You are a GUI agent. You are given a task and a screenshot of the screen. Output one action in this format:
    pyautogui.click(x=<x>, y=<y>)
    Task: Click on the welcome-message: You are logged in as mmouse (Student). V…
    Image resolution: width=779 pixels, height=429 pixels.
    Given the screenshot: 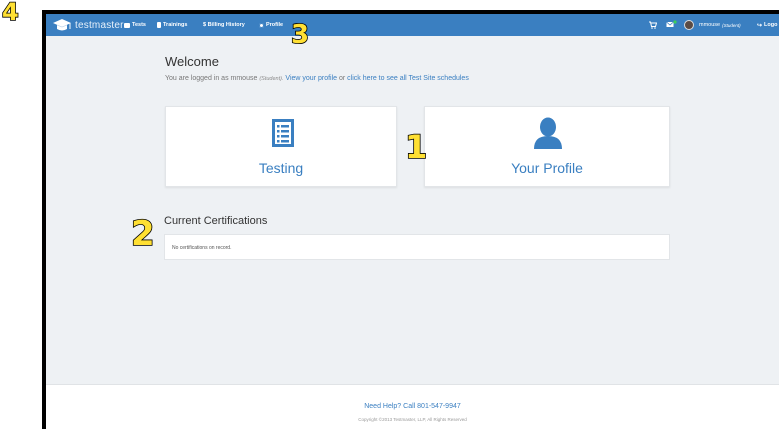 What is the action you would take?
    pyautogui.click(x=317, y=78)
    